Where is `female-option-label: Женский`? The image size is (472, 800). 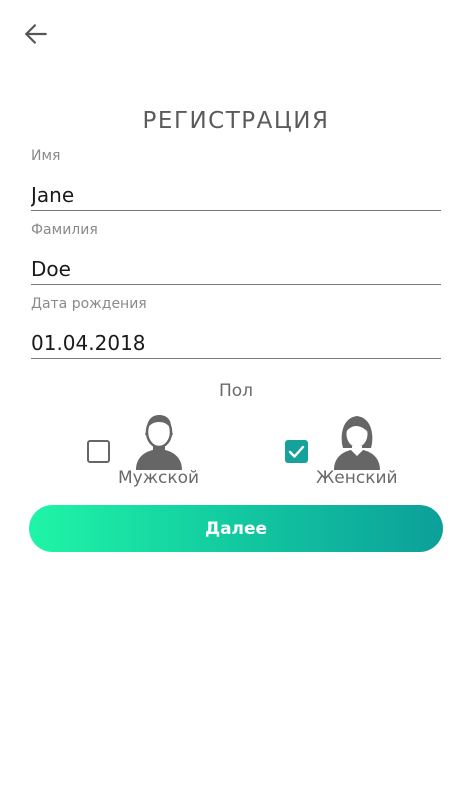 female-option-label: Женский is located at coordinates (357, 478).